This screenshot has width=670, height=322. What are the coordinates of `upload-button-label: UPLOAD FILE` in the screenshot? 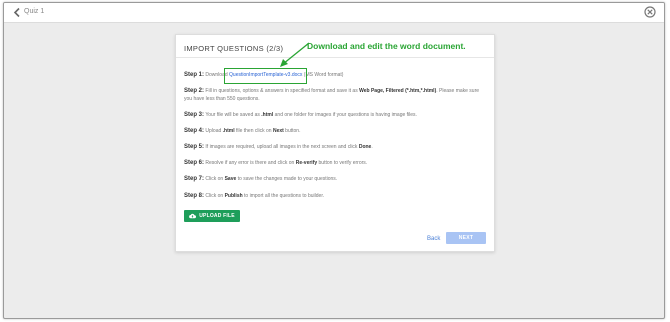 It's located at (217, 216).